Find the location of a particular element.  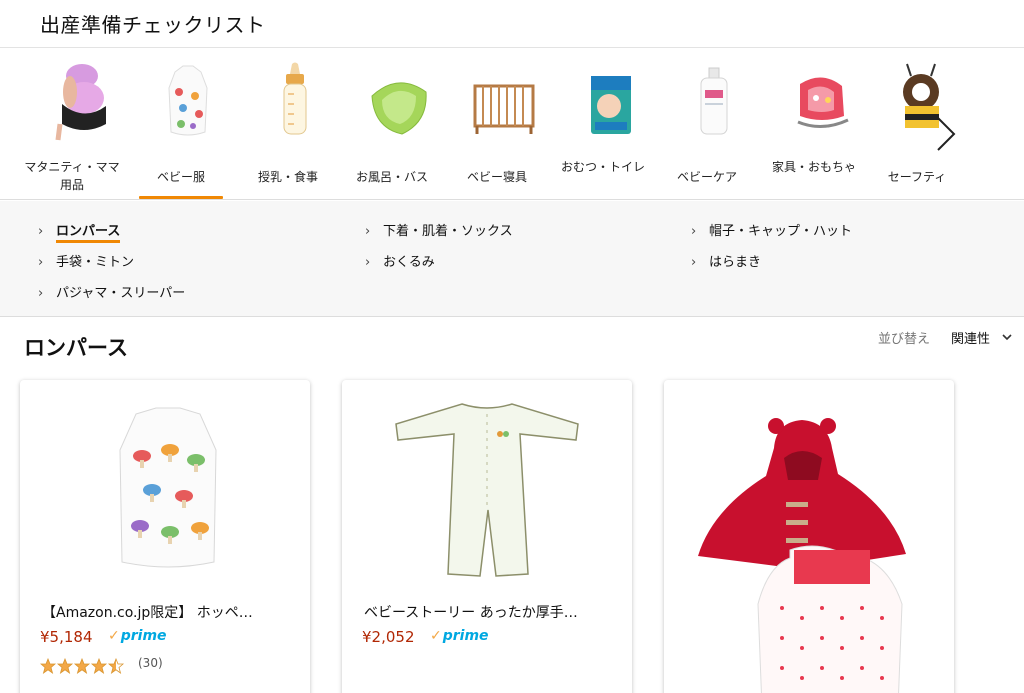

product-card is located at coordinates (809, 536).